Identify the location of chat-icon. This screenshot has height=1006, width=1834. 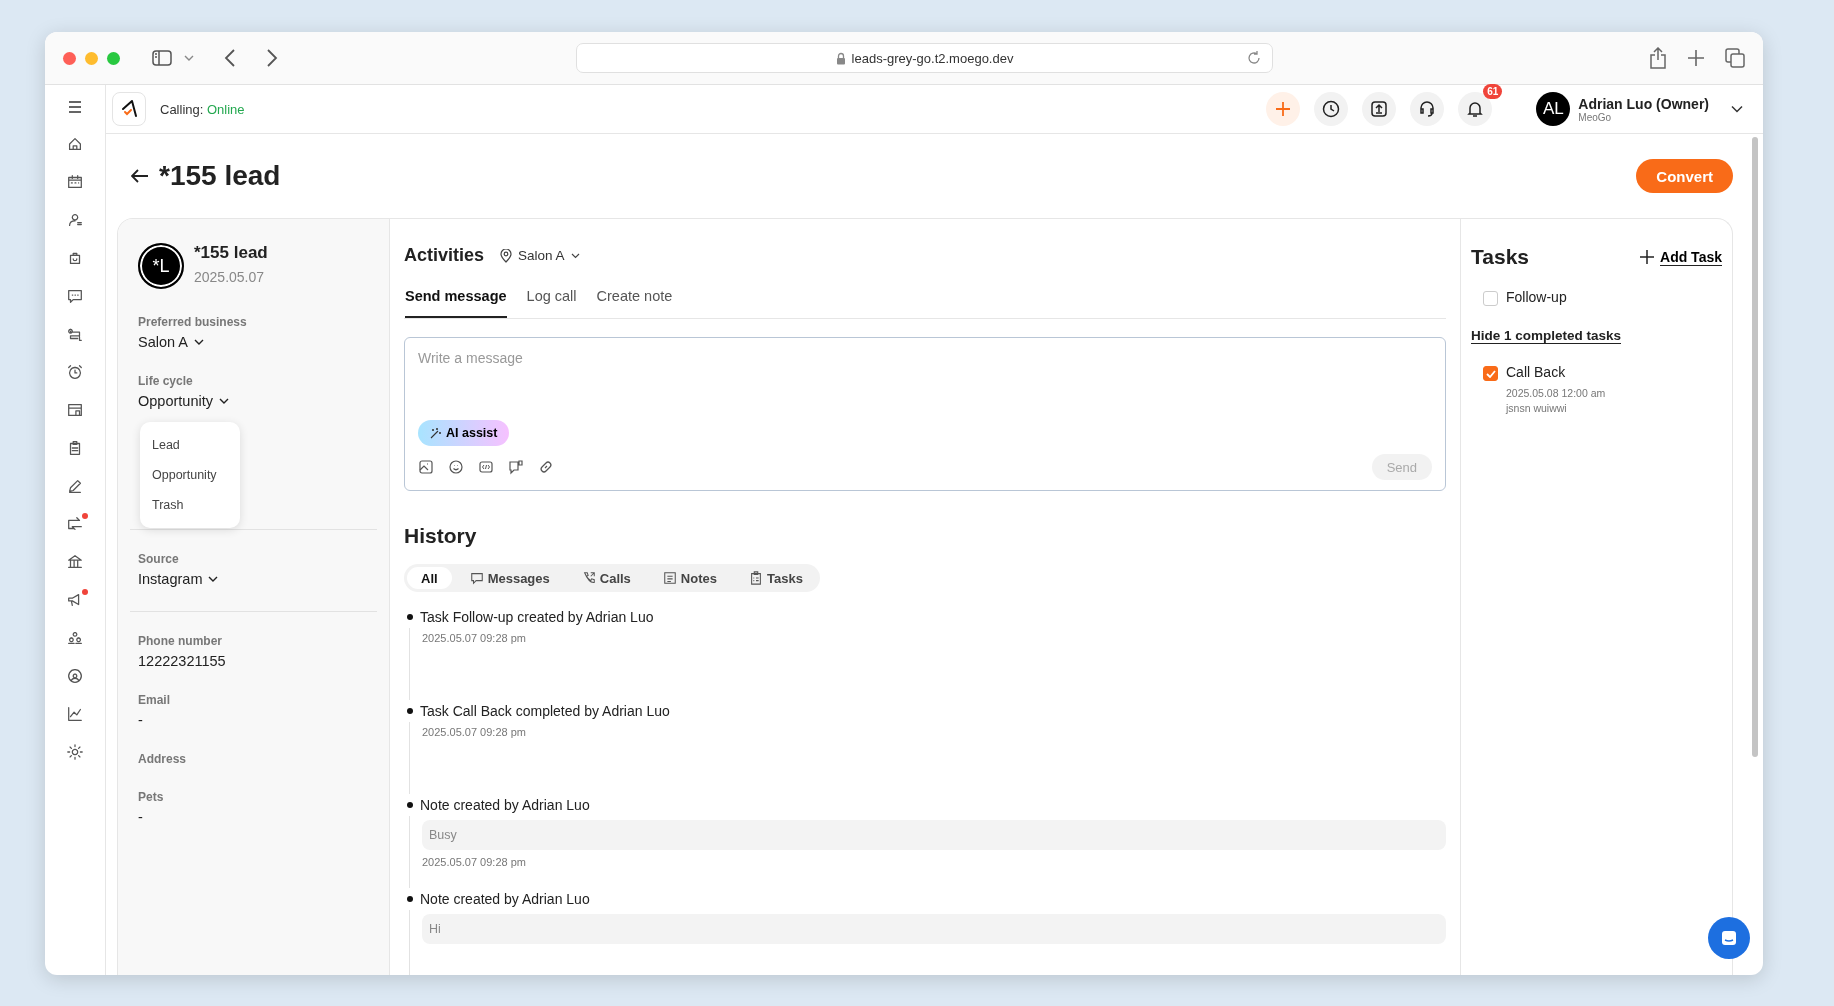
(75, 296).